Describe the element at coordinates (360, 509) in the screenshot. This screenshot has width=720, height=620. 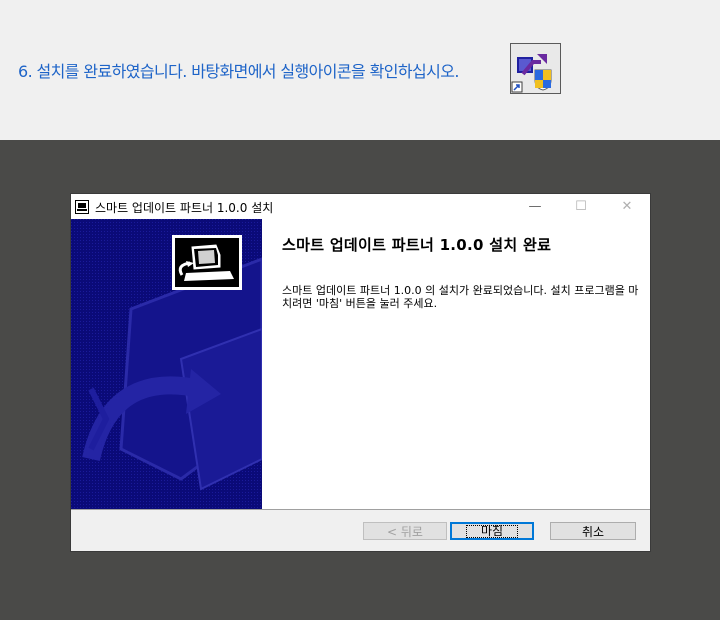
I see `button-separator` at that location.